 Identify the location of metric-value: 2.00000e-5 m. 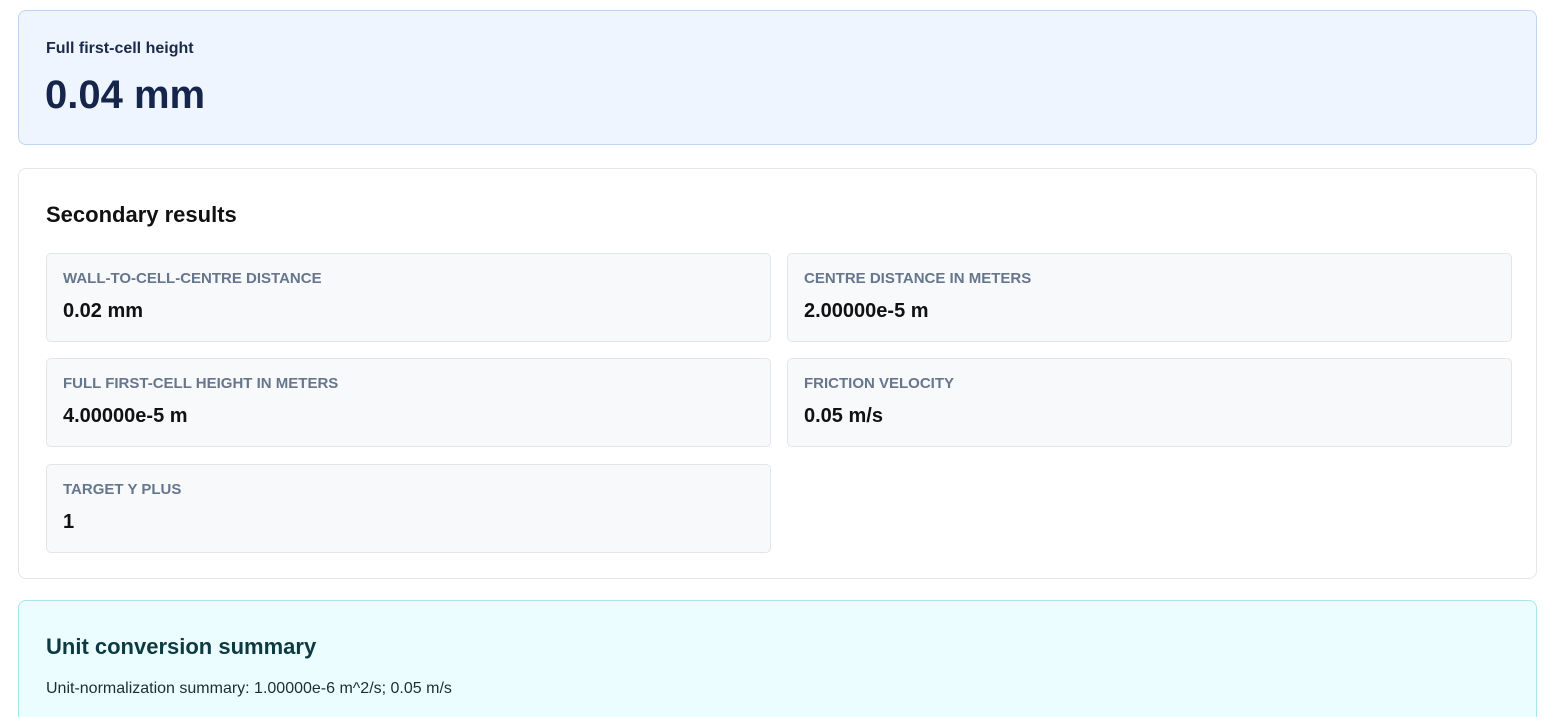
(866, 311).